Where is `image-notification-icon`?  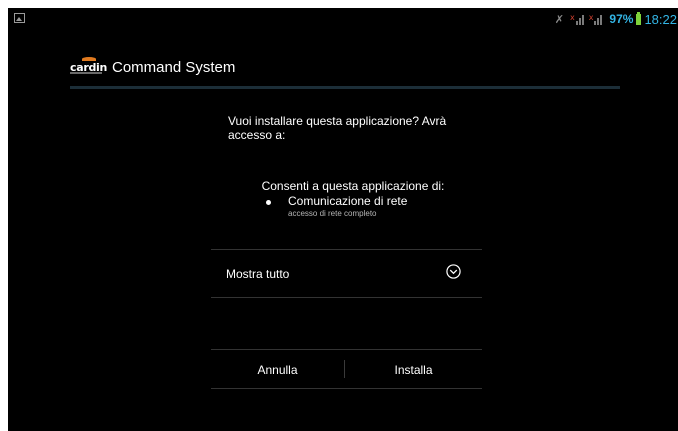
image-notification-icon is located at coordinates (19, 18).